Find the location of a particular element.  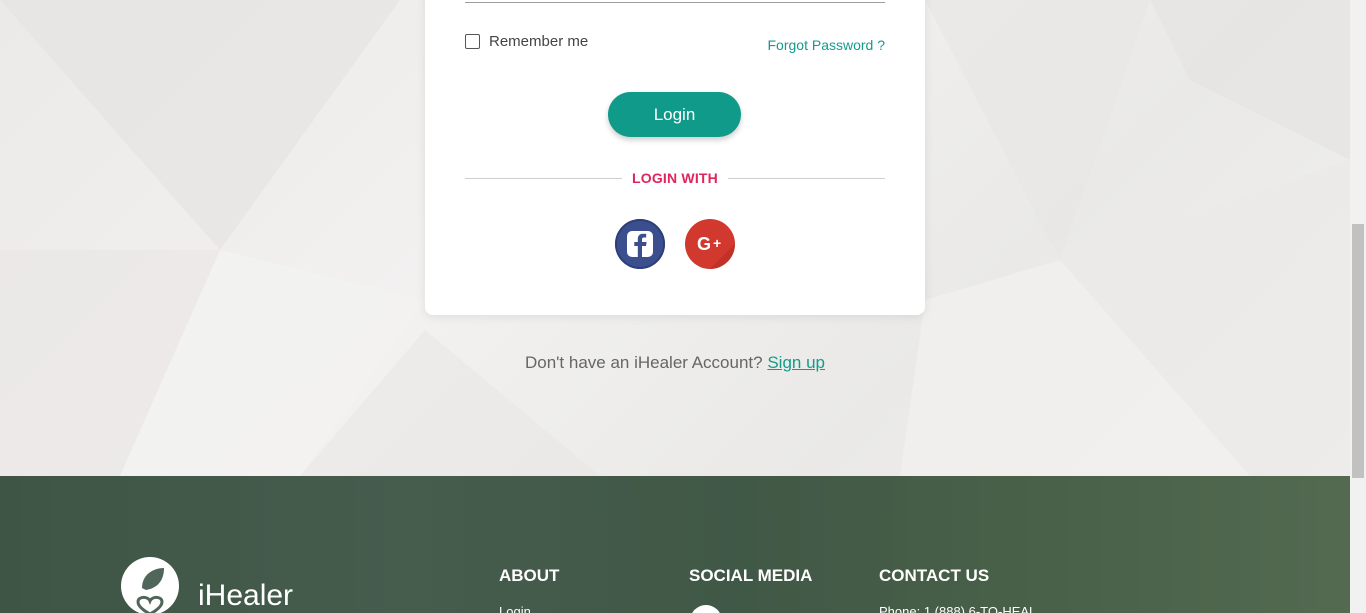

divider-line-right is located at coordinates (806, 178).